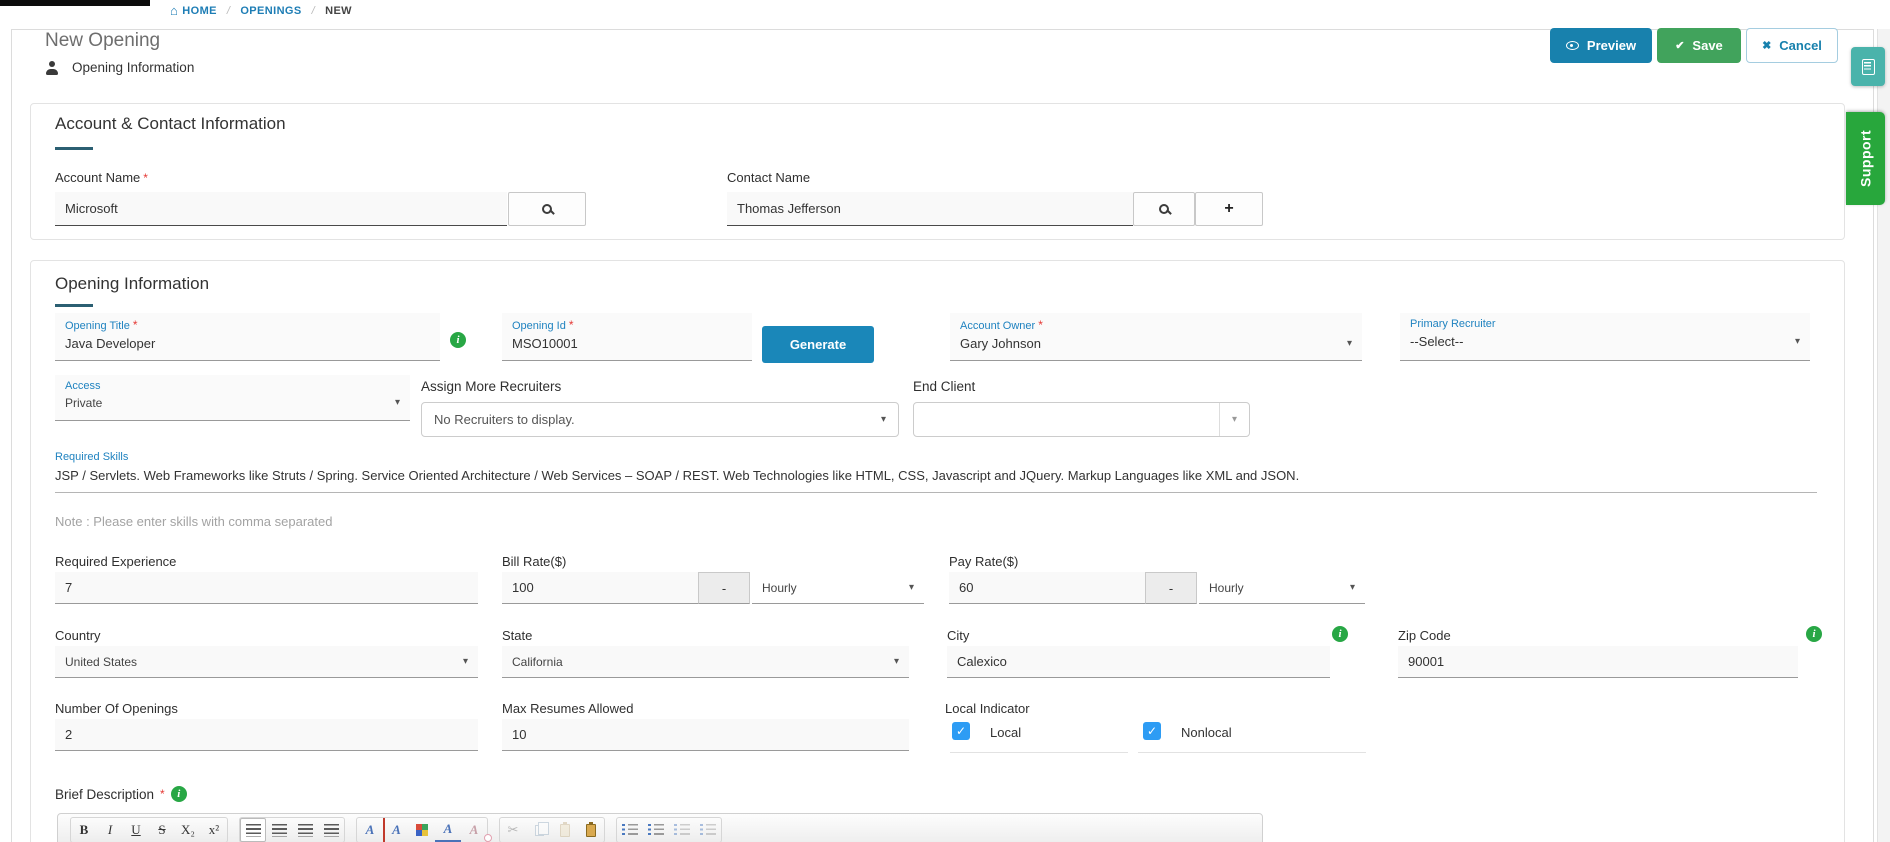  I want to click on font-color-group: A A A A, so click(424, 829).